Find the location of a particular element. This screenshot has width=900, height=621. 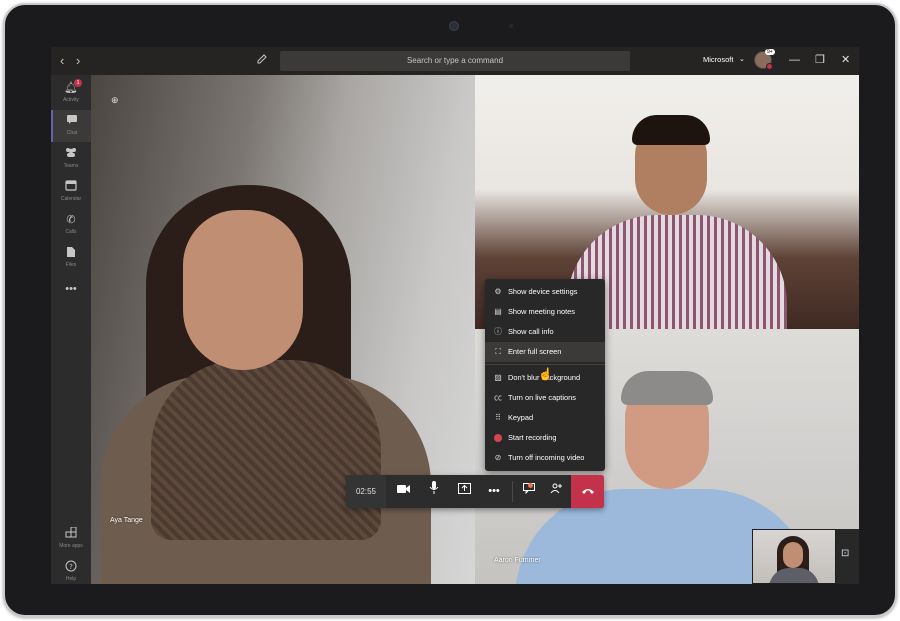

calendar-icon is located at coordinates (71, 187).